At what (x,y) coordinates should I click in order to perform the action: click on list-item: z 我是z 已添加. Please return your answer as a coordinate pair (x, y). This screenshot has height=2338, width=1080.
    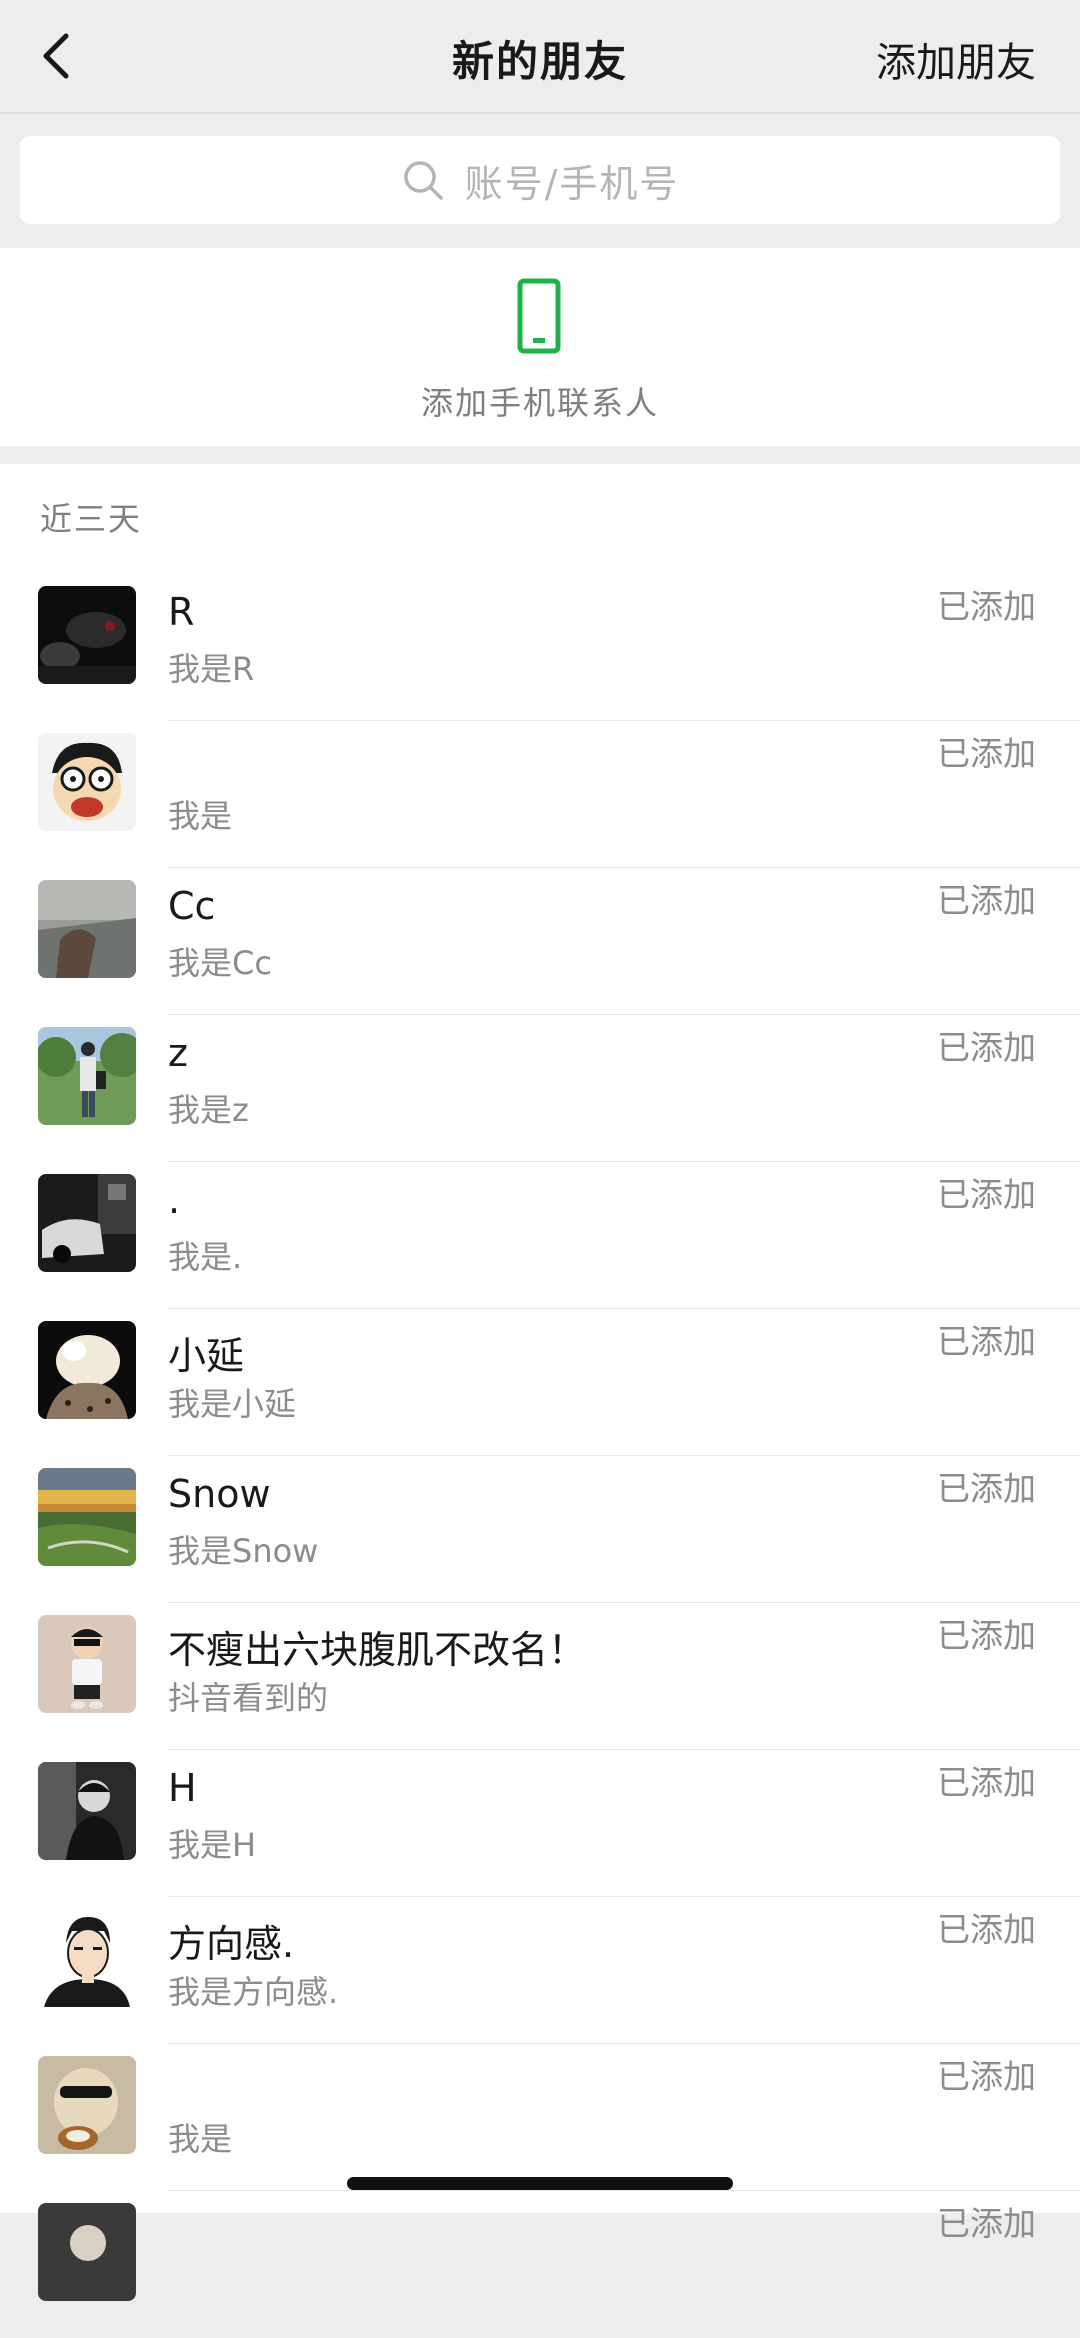
    Looking at the image, I should click on (540, 1088).